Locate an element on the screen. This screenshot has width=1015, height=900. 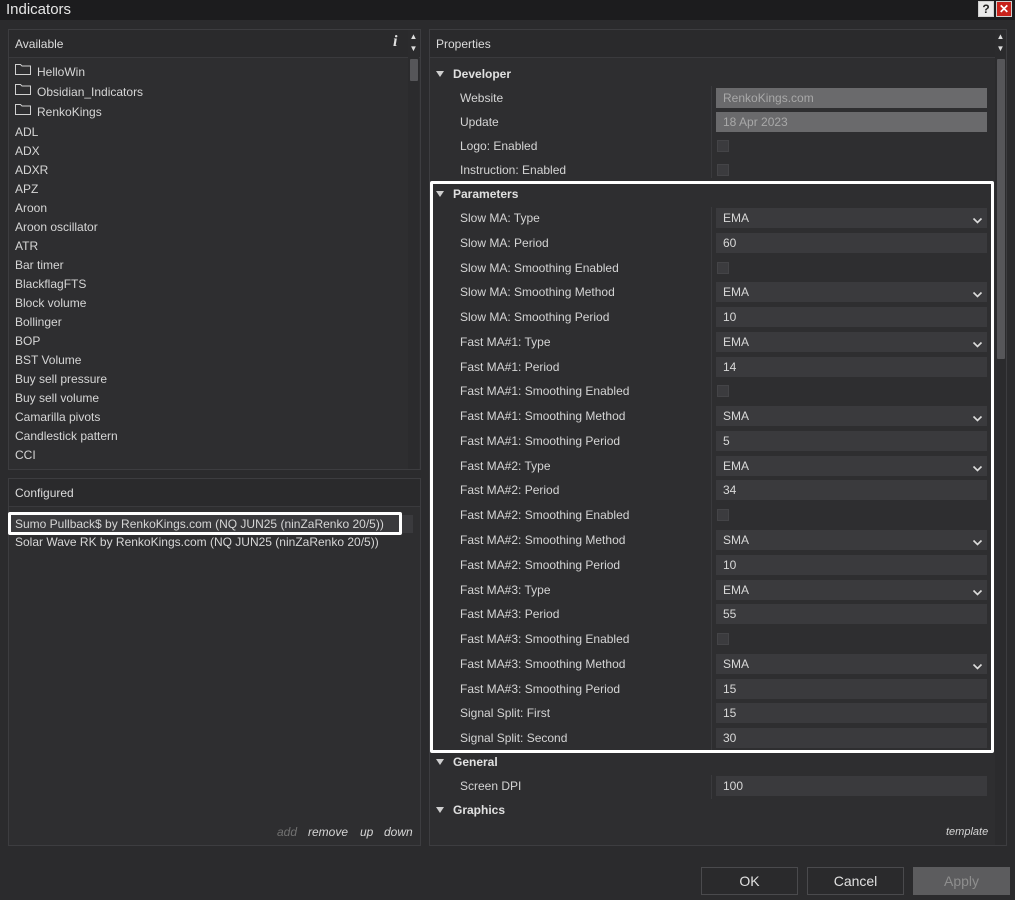
update-field: 18 Apr 2023 is located at coordinates (851, 122).